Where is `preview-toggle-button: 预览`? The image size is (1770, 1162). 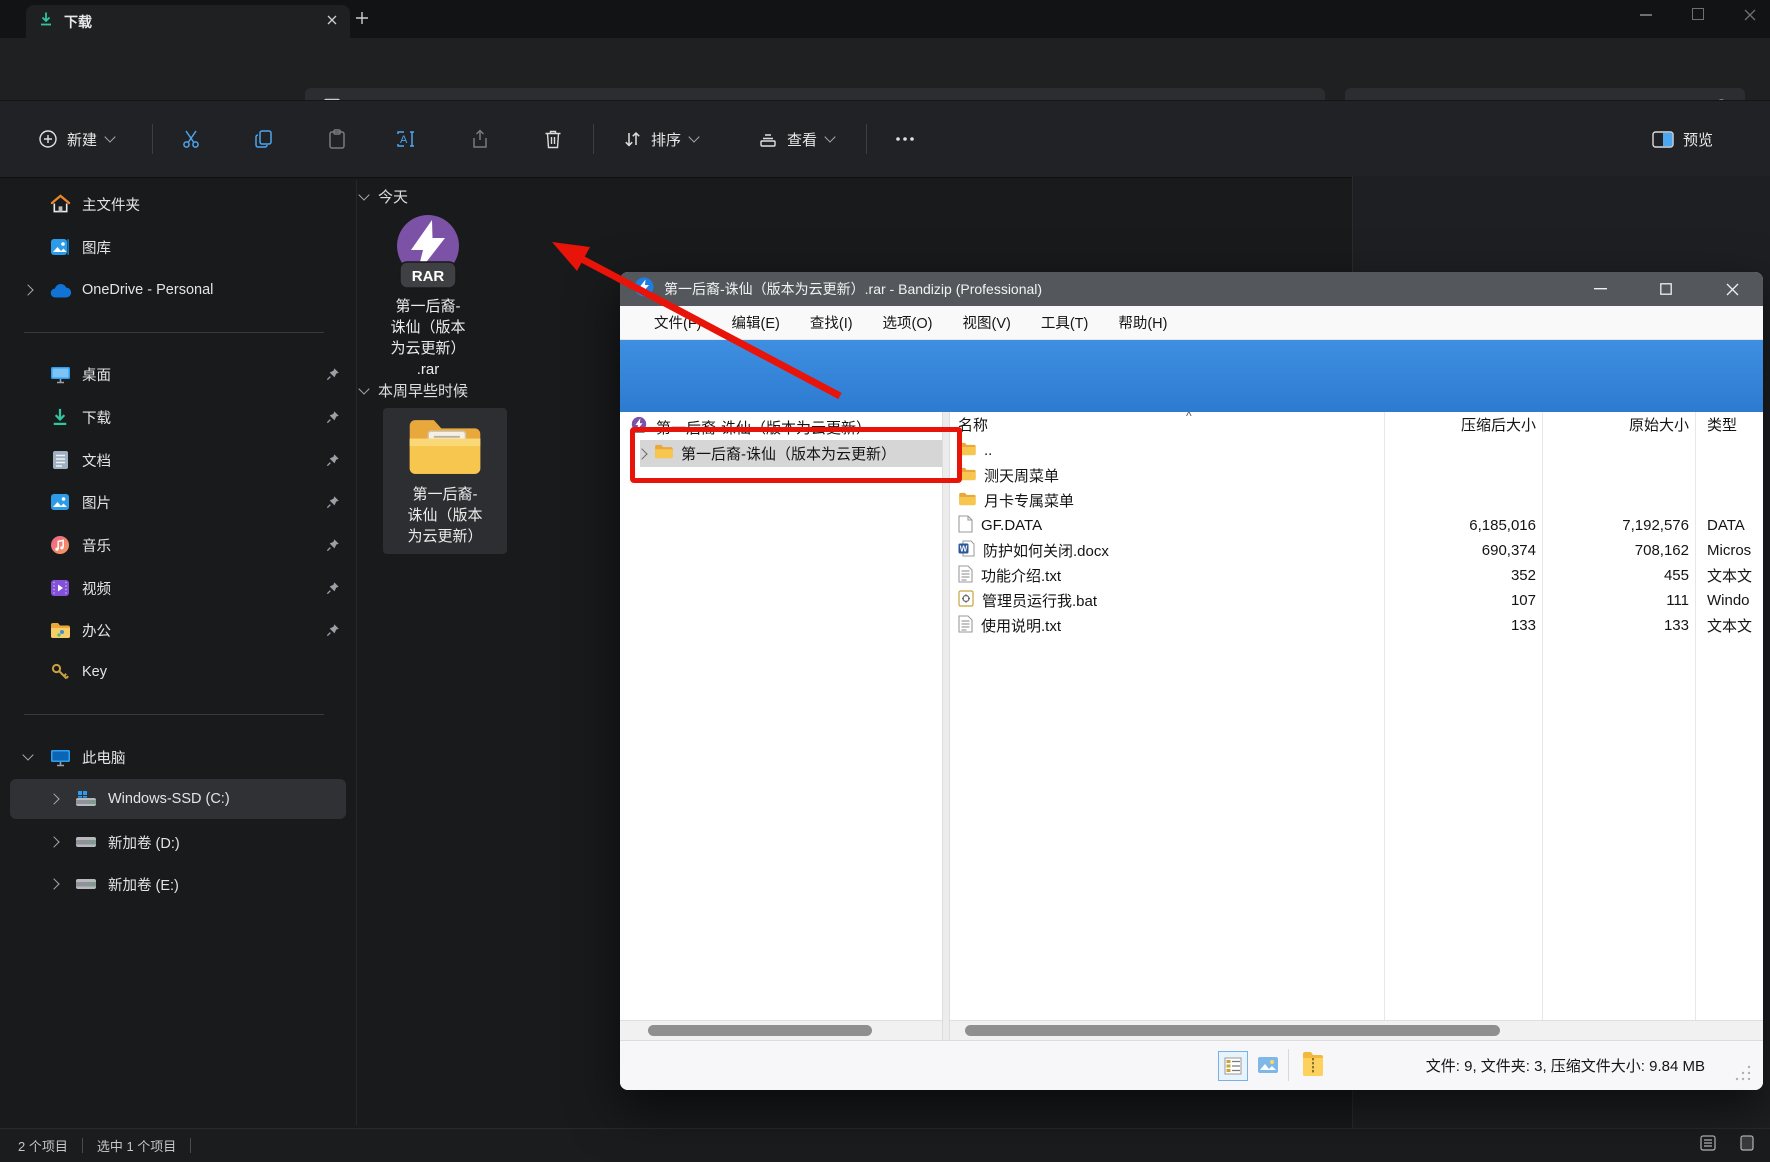
preview-toggle-button: 预览 is located at coordinates (1682, 139).